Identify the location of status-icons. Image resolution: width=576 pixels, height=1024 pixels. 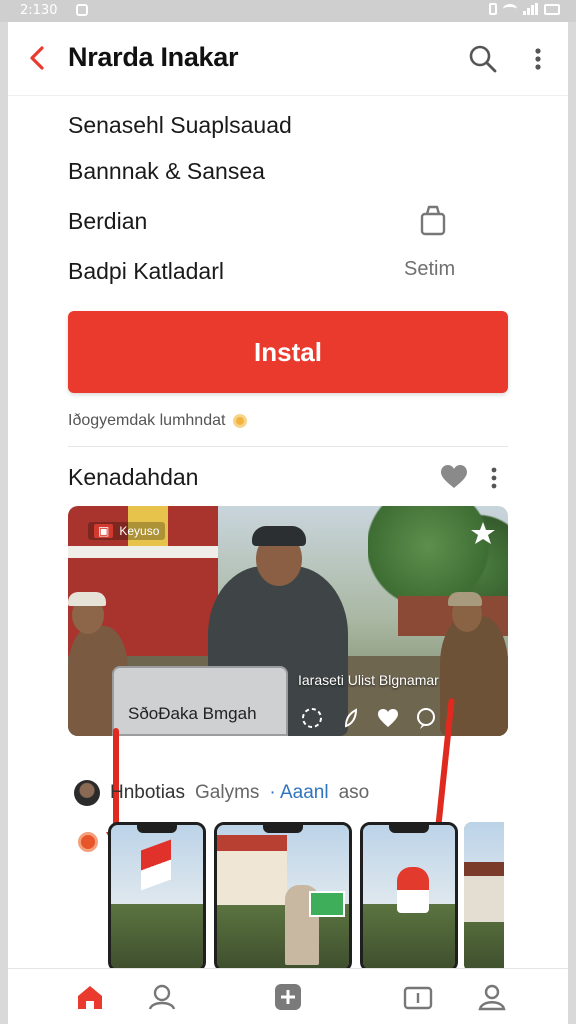
(524, 9).